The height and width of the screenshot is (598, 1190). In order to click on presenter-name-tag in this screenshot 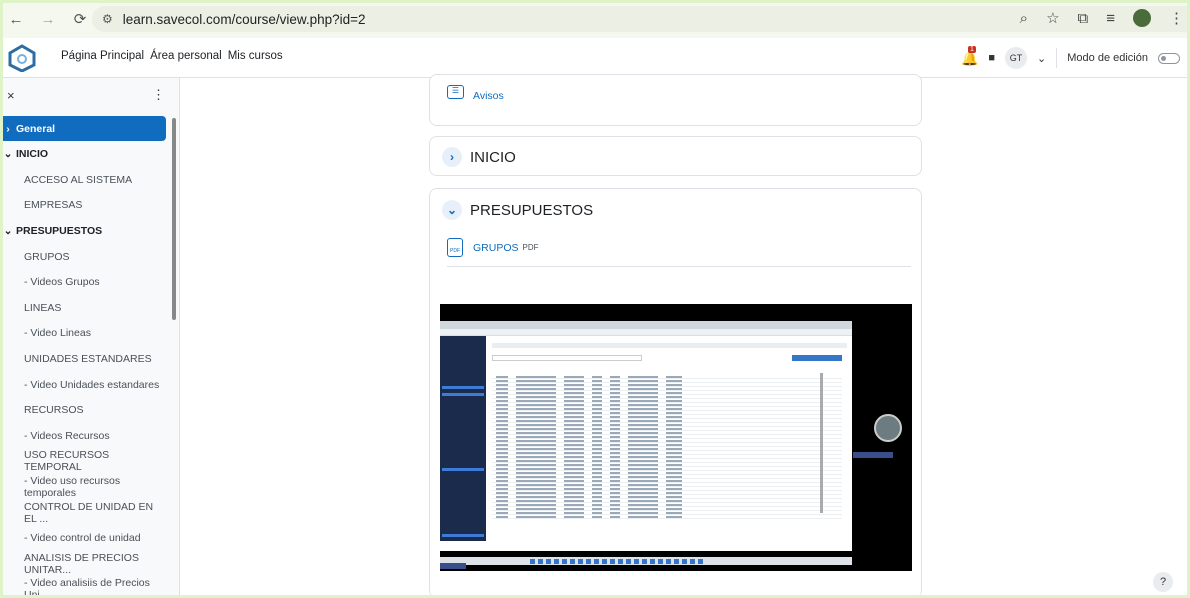, I will do `click(453, 566)`.